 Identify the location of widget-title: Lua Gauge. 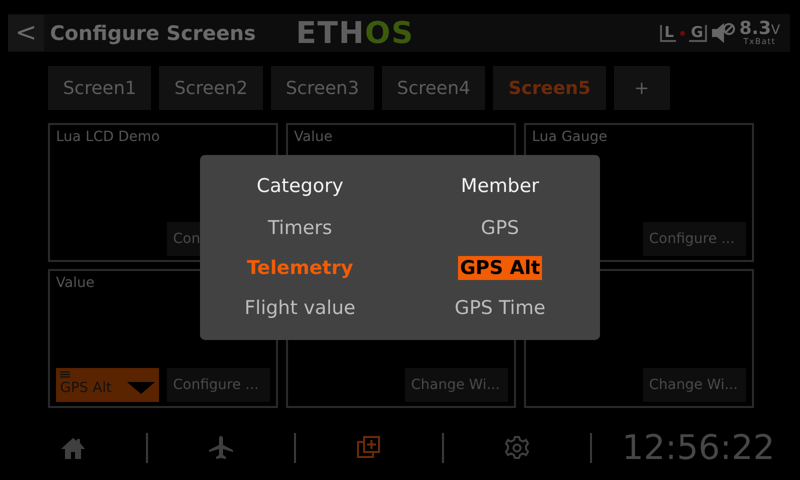
(570, 137).